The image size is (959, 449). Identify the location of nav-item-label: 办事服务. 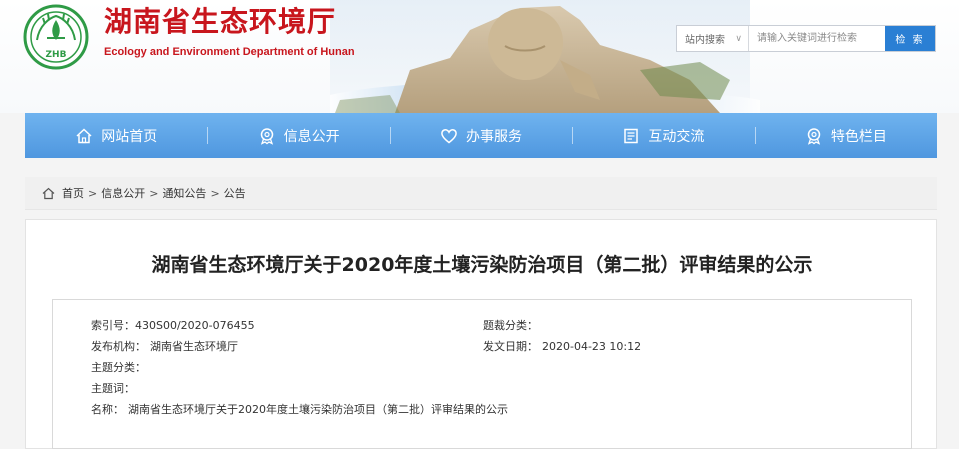
(494, 136).